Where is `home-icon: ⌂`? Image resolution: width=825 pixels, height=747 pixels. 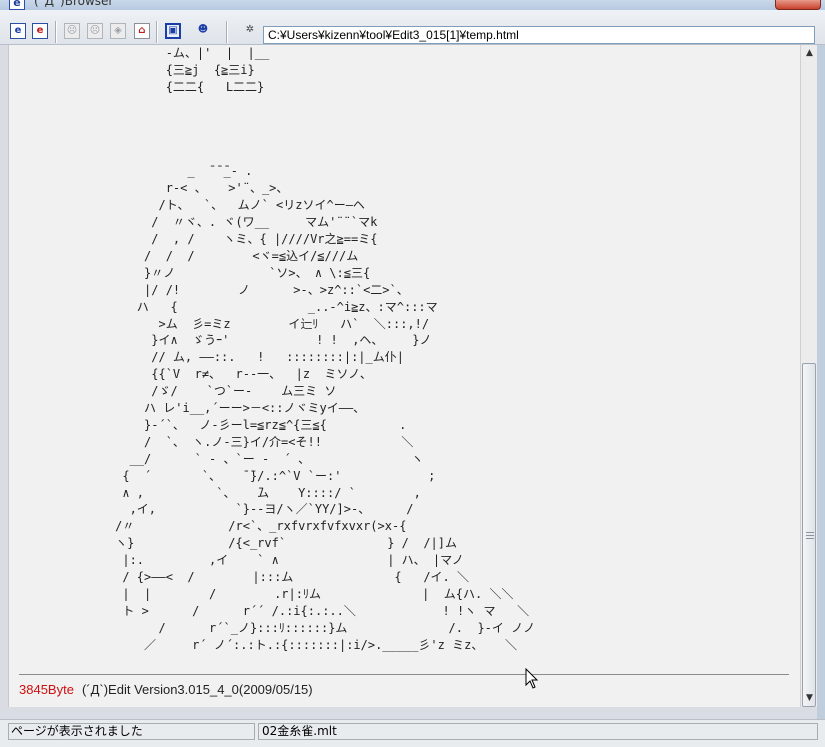
home-icon: ⌂ is located at coordinates (142, 31).